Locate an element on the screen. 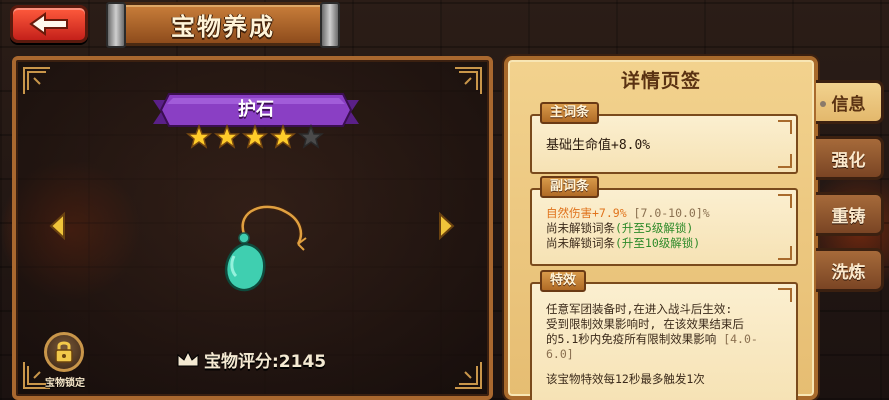 This screenshot has height=400, width=889. sub-stat-tab: 副词条 is located at coordinates (570, 187).